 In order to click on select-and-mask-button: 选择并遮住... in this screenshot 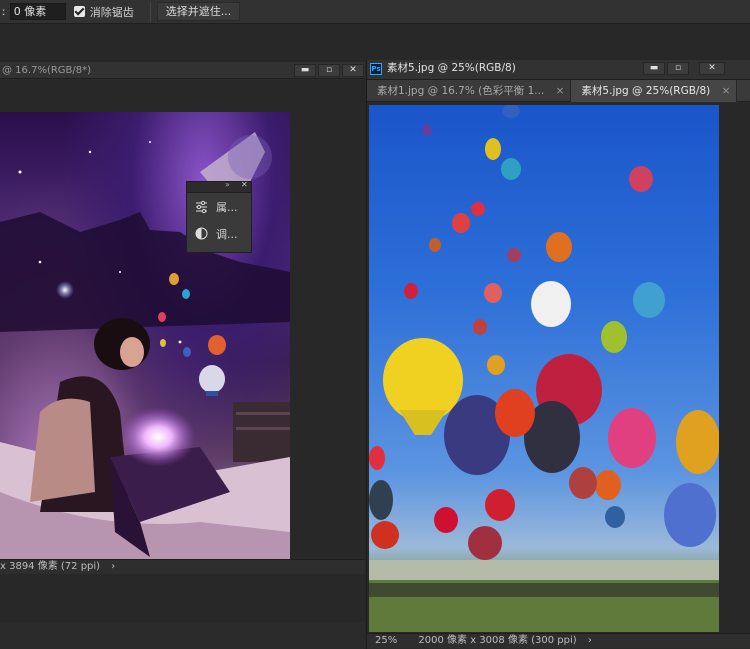, I will do `click(198, 11)`.